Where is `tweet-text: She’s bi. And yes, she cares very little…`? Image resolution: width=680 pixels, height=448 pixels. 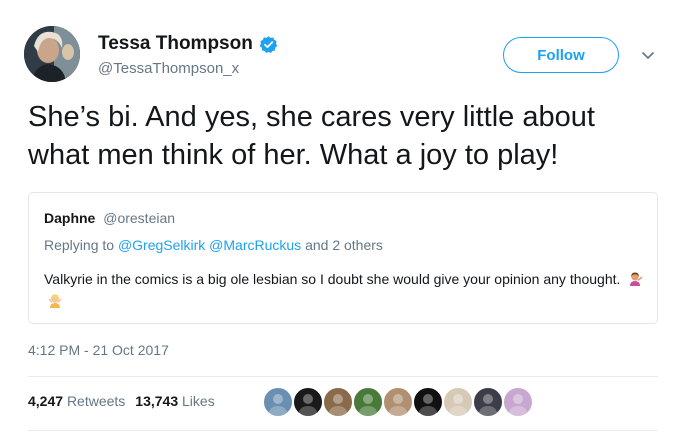
tweet-text: She’s bi. And yes, she cares very little… is located at coordinates (311, 136).